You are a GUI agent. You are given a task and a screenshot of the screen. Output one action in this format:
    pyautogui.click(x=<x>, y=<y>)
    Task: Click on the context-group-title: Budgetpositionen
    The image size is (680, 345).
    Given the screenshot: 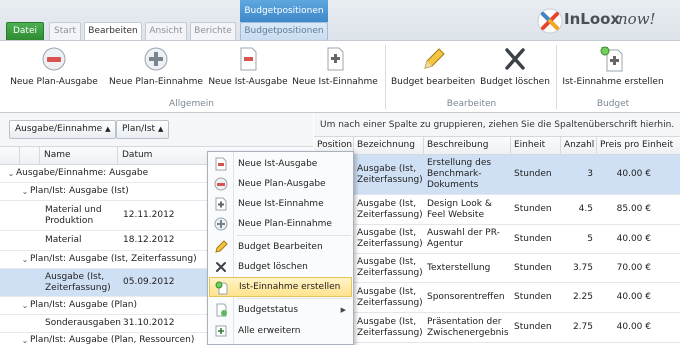 What is the action you would take?
    pyautogui.click(x=284, y=11)
    